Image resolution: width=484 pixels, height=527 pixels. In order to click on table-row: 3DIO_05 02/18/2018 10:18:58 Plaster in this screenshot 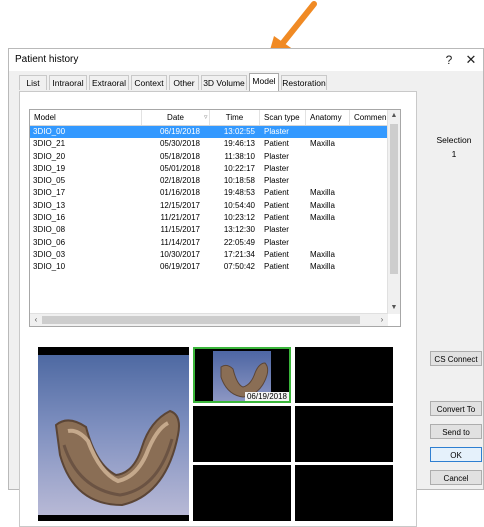, I will do `click(209, 181)`.